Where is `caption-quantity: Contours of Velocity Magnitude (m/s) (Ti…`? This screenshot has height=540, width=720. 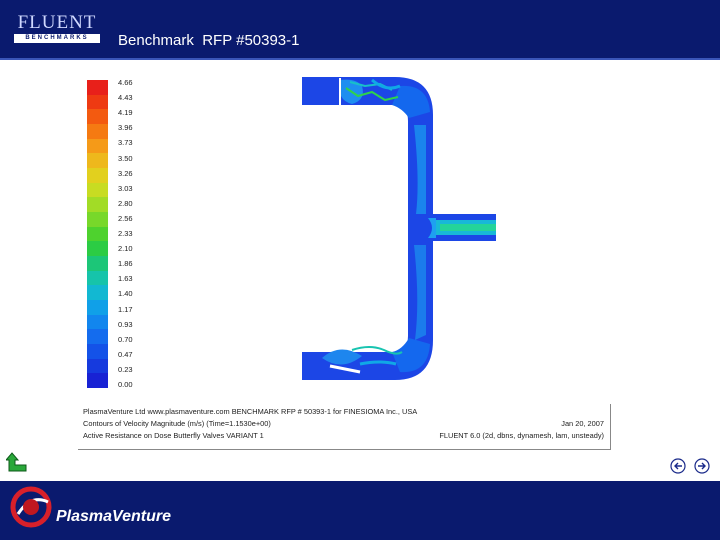
caption-quantity: Contours of Velocity Magnitude (m/s) (Ti… is located at coordinates (177, 423).